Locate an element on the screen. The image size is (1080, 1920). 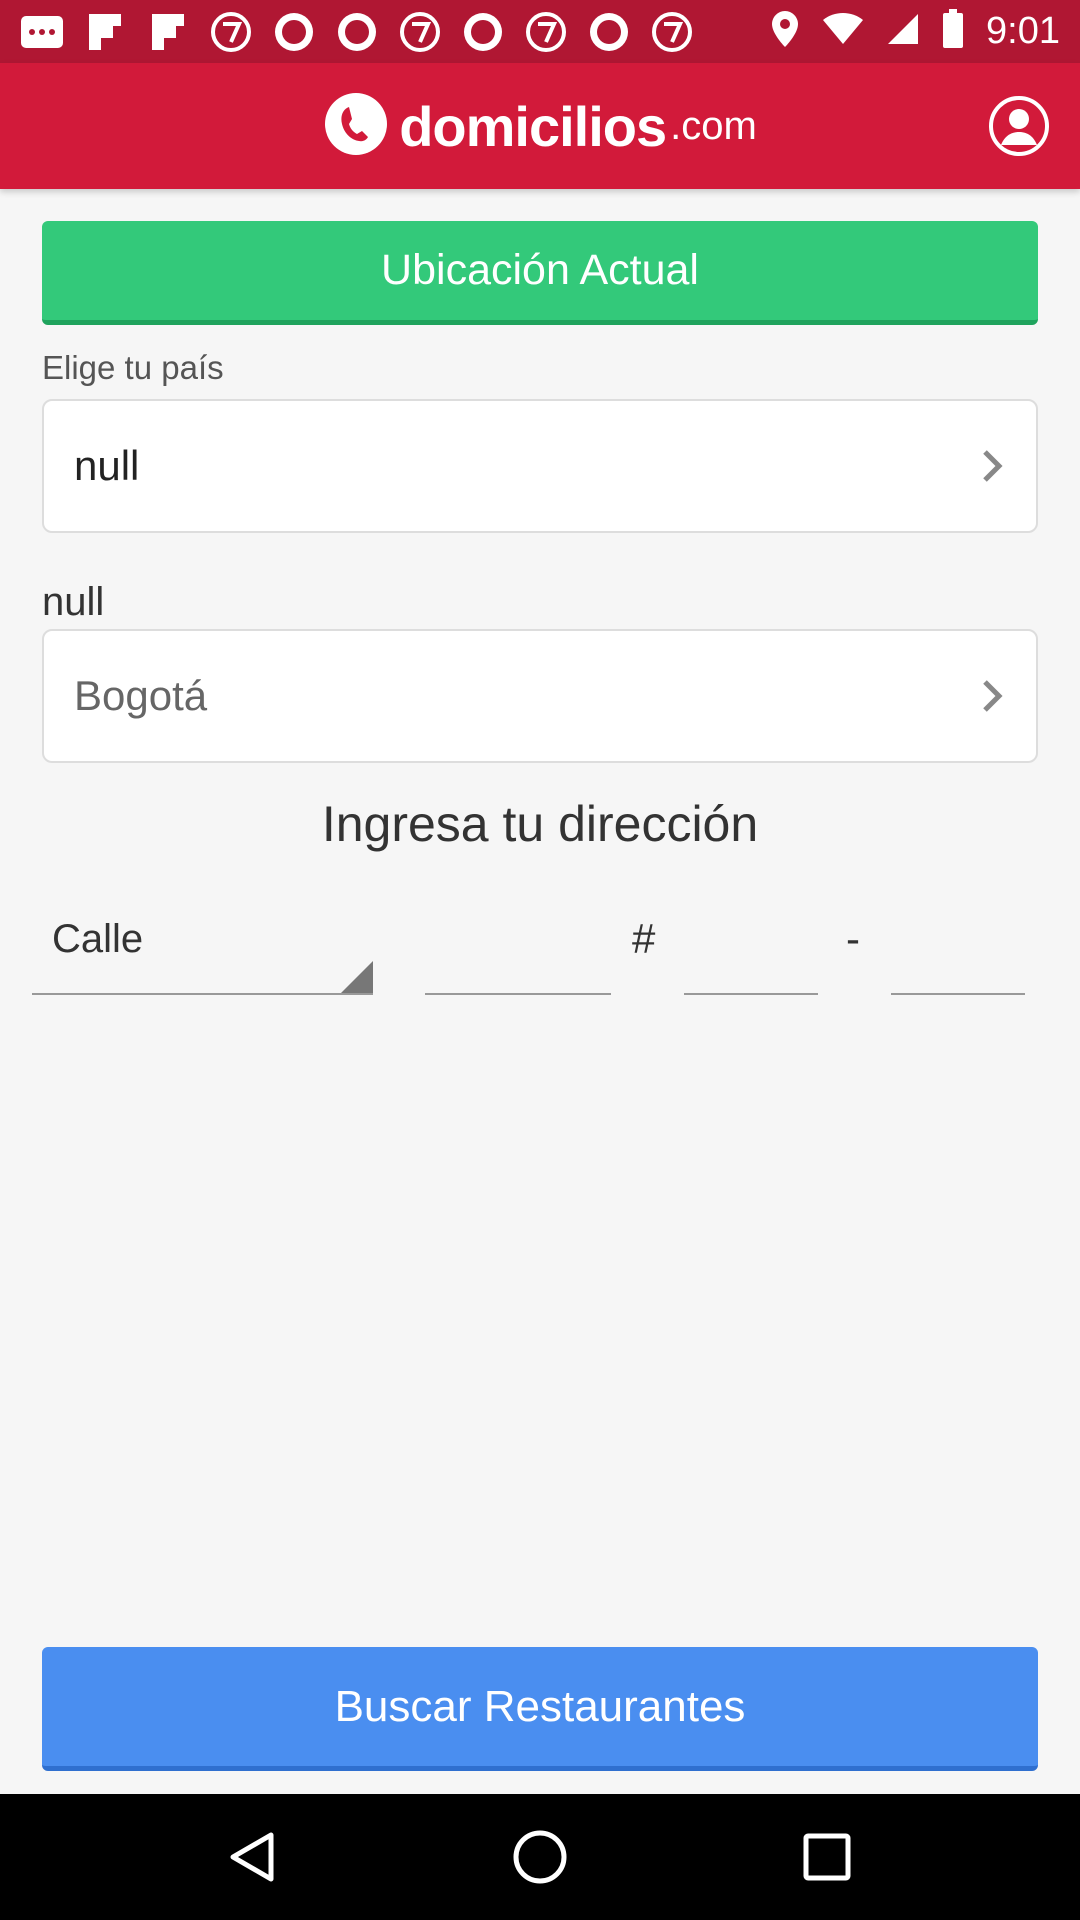
user-icon is located at coordinates (1019, 126).